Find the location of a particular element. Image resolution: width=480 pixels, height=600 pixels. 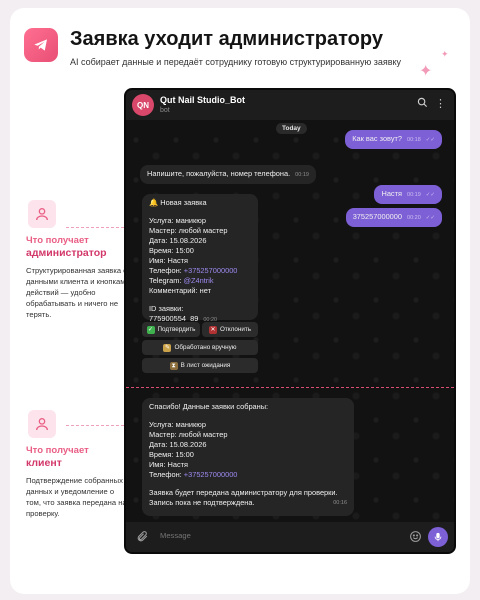

message-outgoing: Настя 00:19 ✓✓ is located at coordinates (408, 194).